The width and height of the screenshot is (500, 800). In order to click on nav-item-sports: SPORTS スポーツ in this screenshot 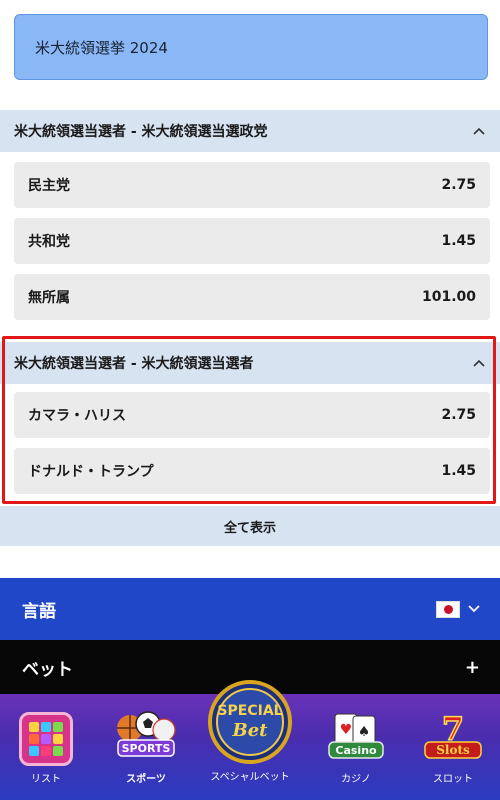, I will do `click(146, 745)`.